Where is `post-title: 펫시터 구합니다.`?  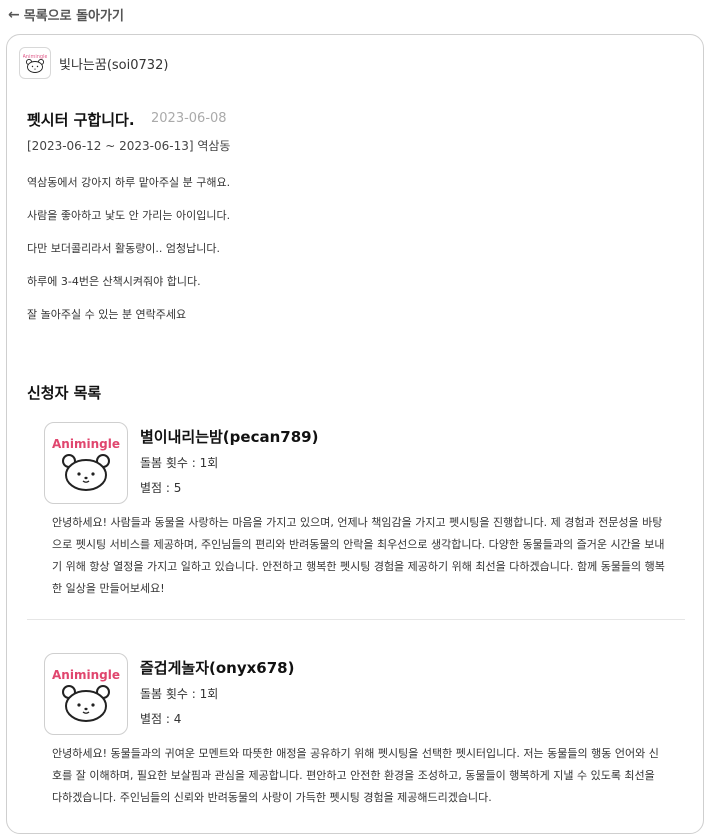
post-title: 펫시터 구합니다. is located at coordinates (81, 120).